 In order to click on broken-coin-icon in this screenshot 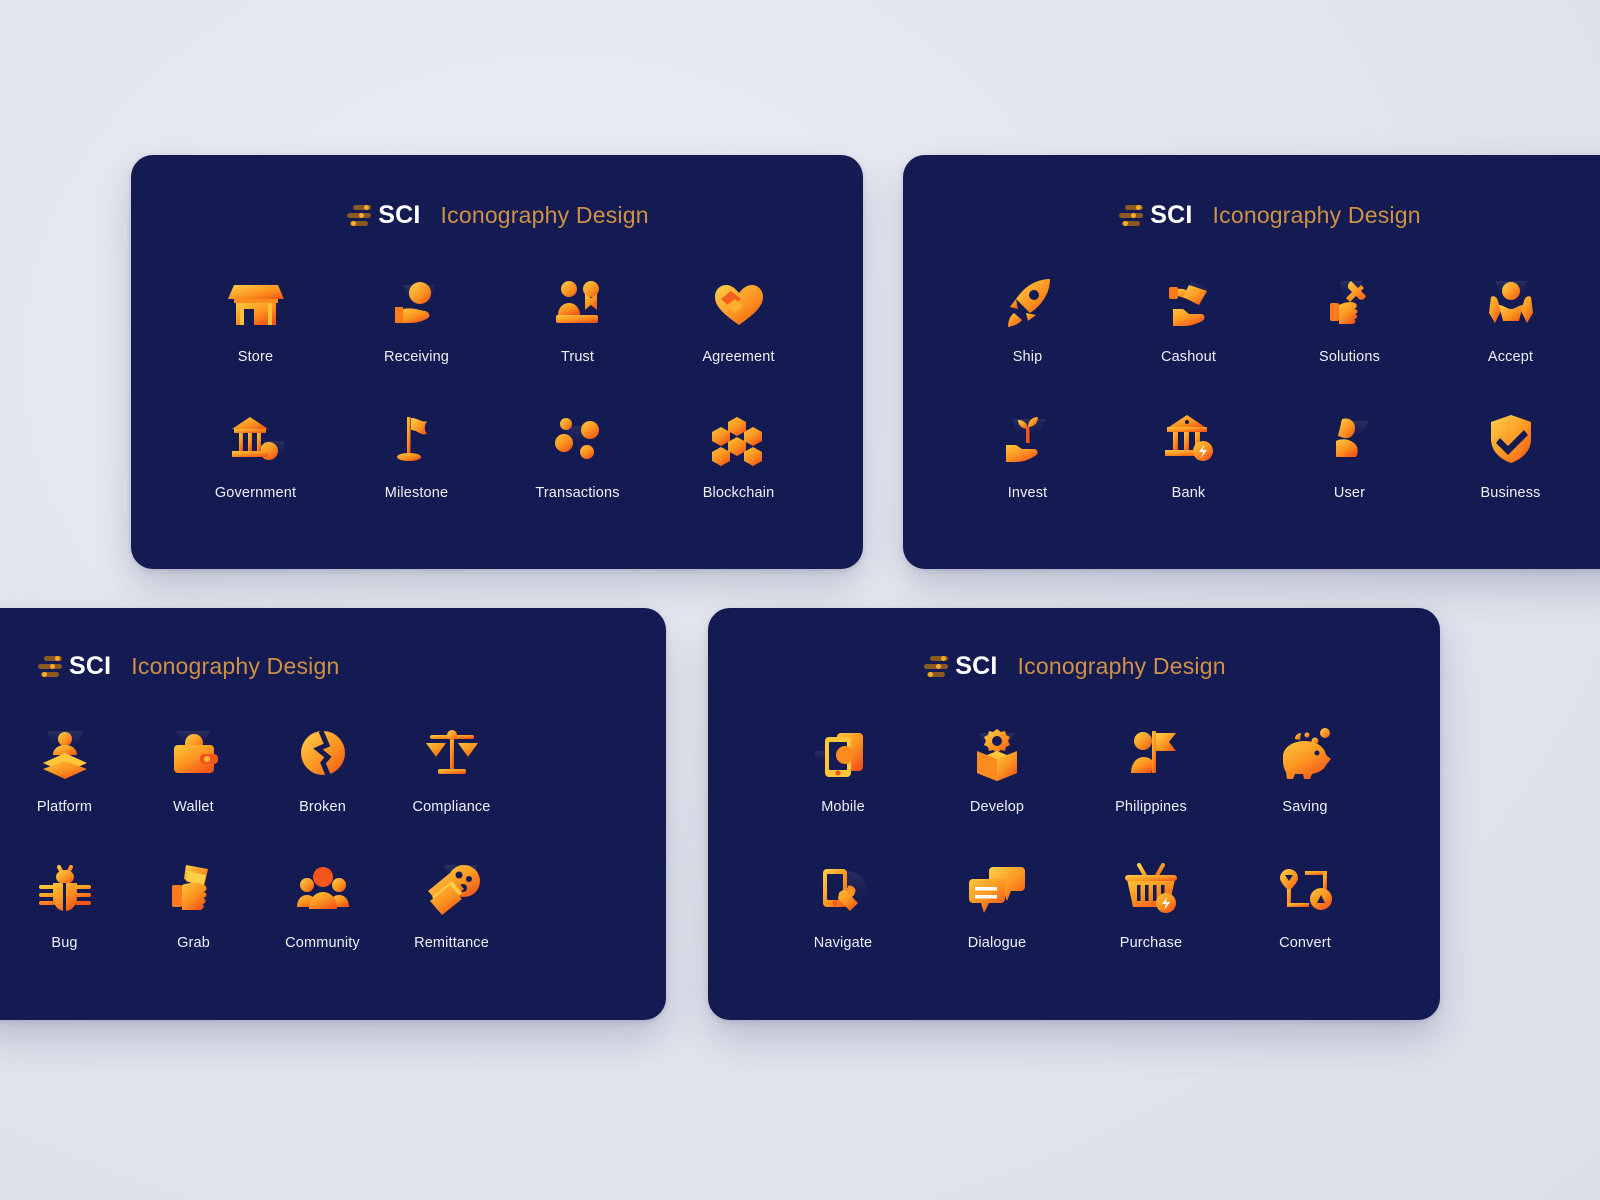, I will do `click(323, 753)`.